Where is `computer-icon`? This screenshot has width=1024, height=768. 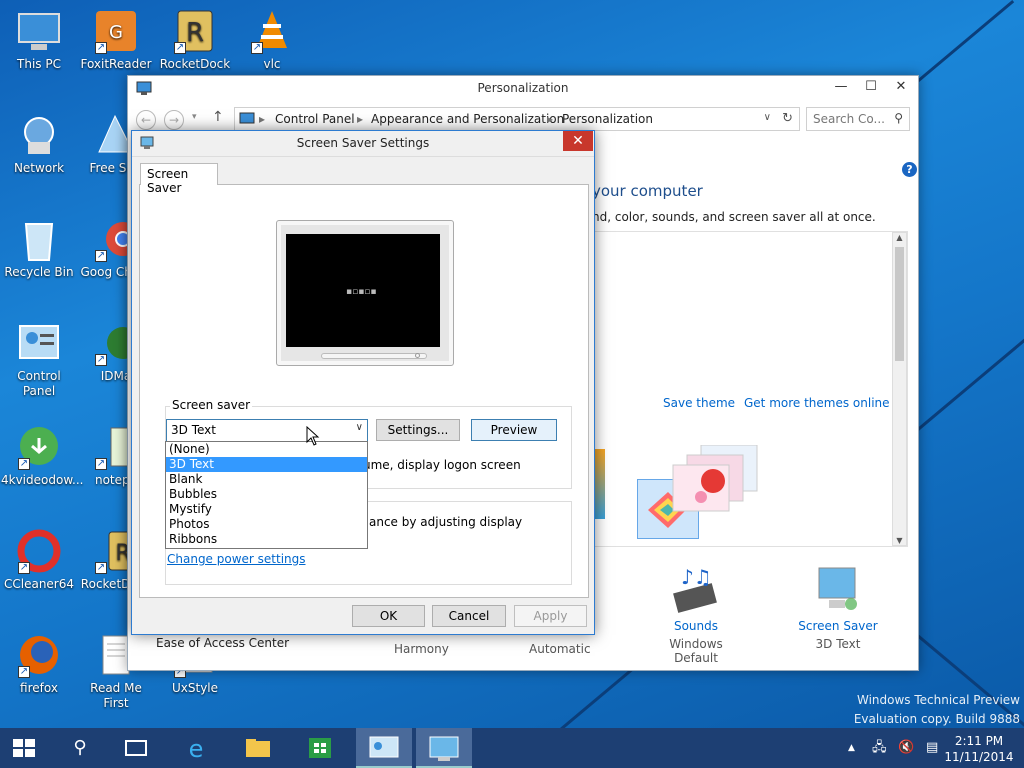 computer-icon is located at coordinates (39, 31).